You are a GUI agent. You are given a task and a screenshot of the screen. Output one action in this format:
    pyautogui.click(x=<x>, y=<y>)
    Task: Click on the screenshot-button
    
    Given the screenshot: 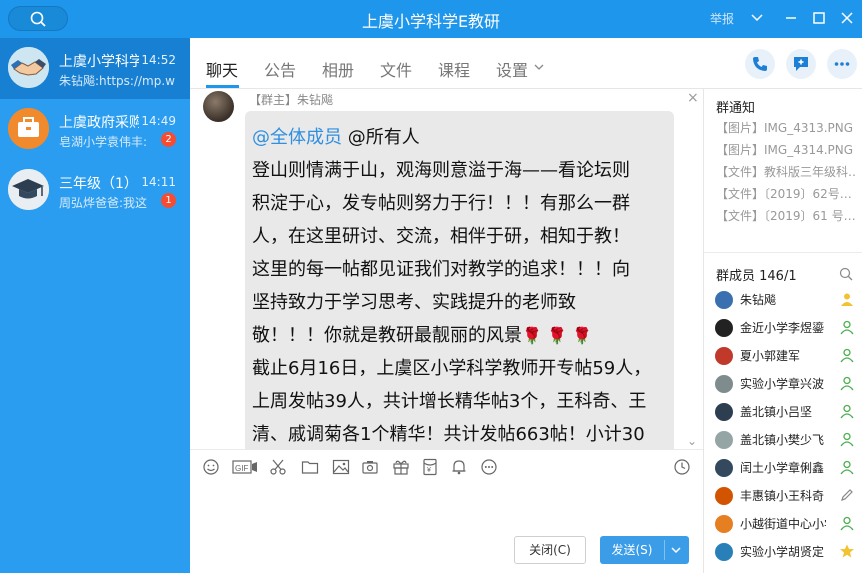 What is the action you would take?
    pyautogui.click(x=278, y=467)
    